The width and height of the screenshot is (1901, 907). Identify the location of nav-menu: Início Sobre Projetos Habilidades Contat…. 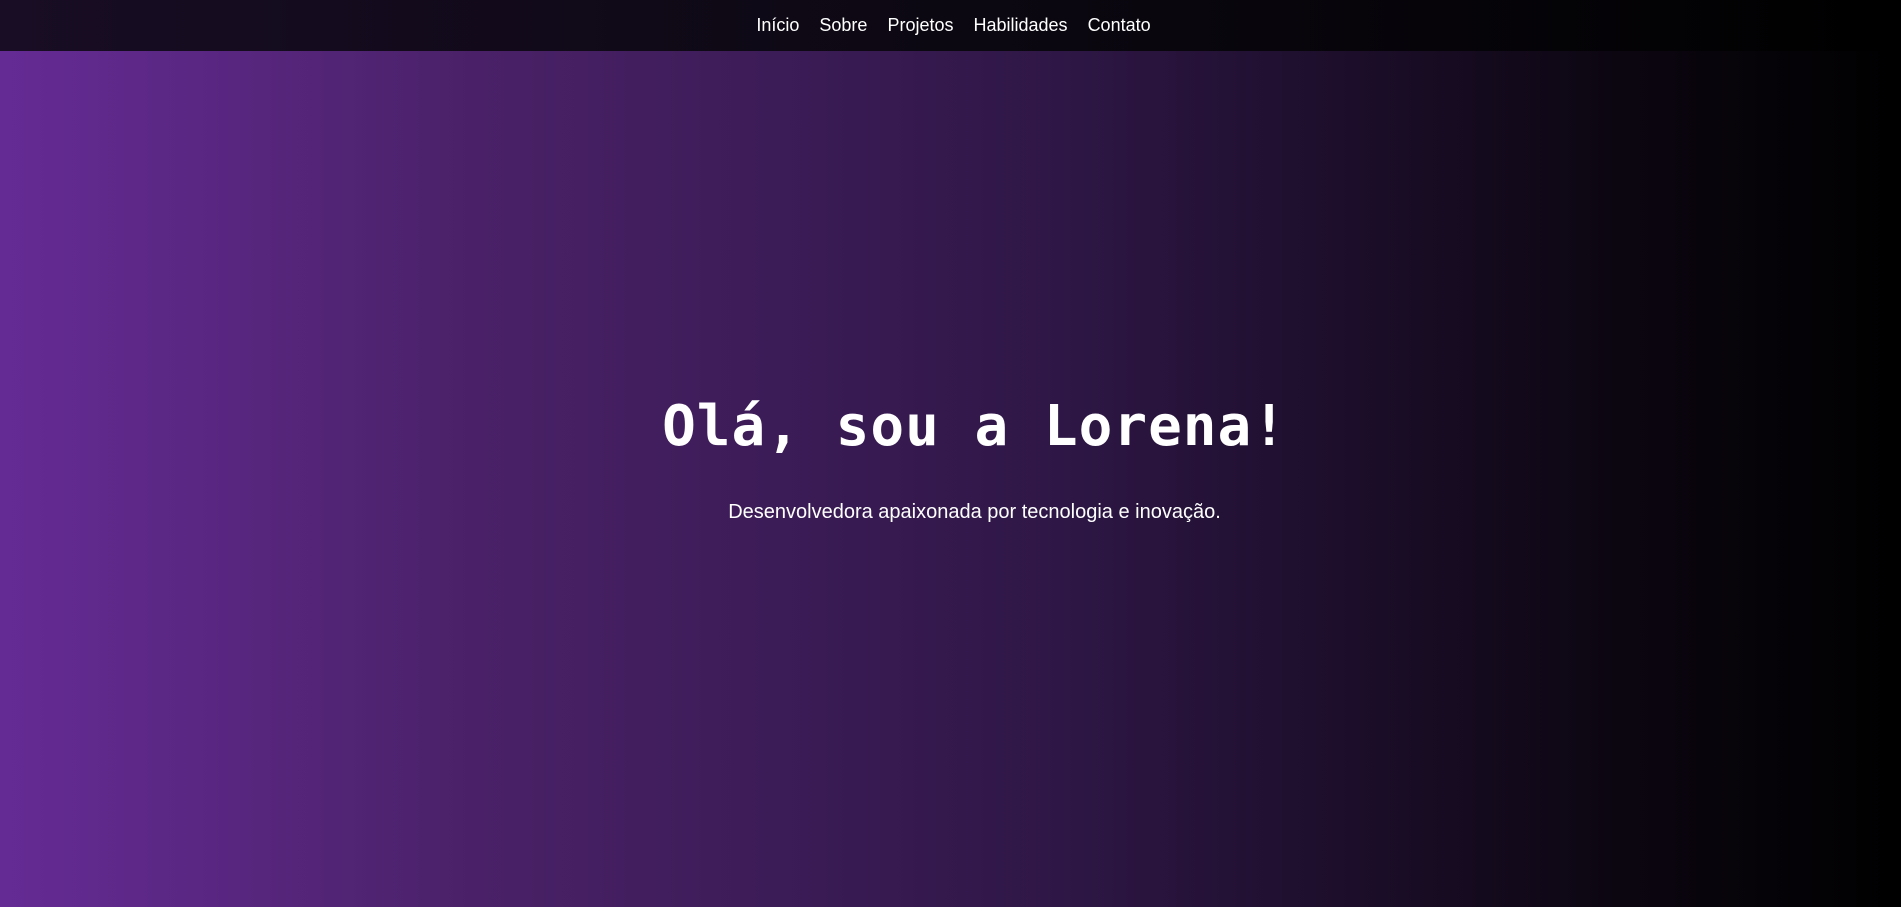
(950, 26).